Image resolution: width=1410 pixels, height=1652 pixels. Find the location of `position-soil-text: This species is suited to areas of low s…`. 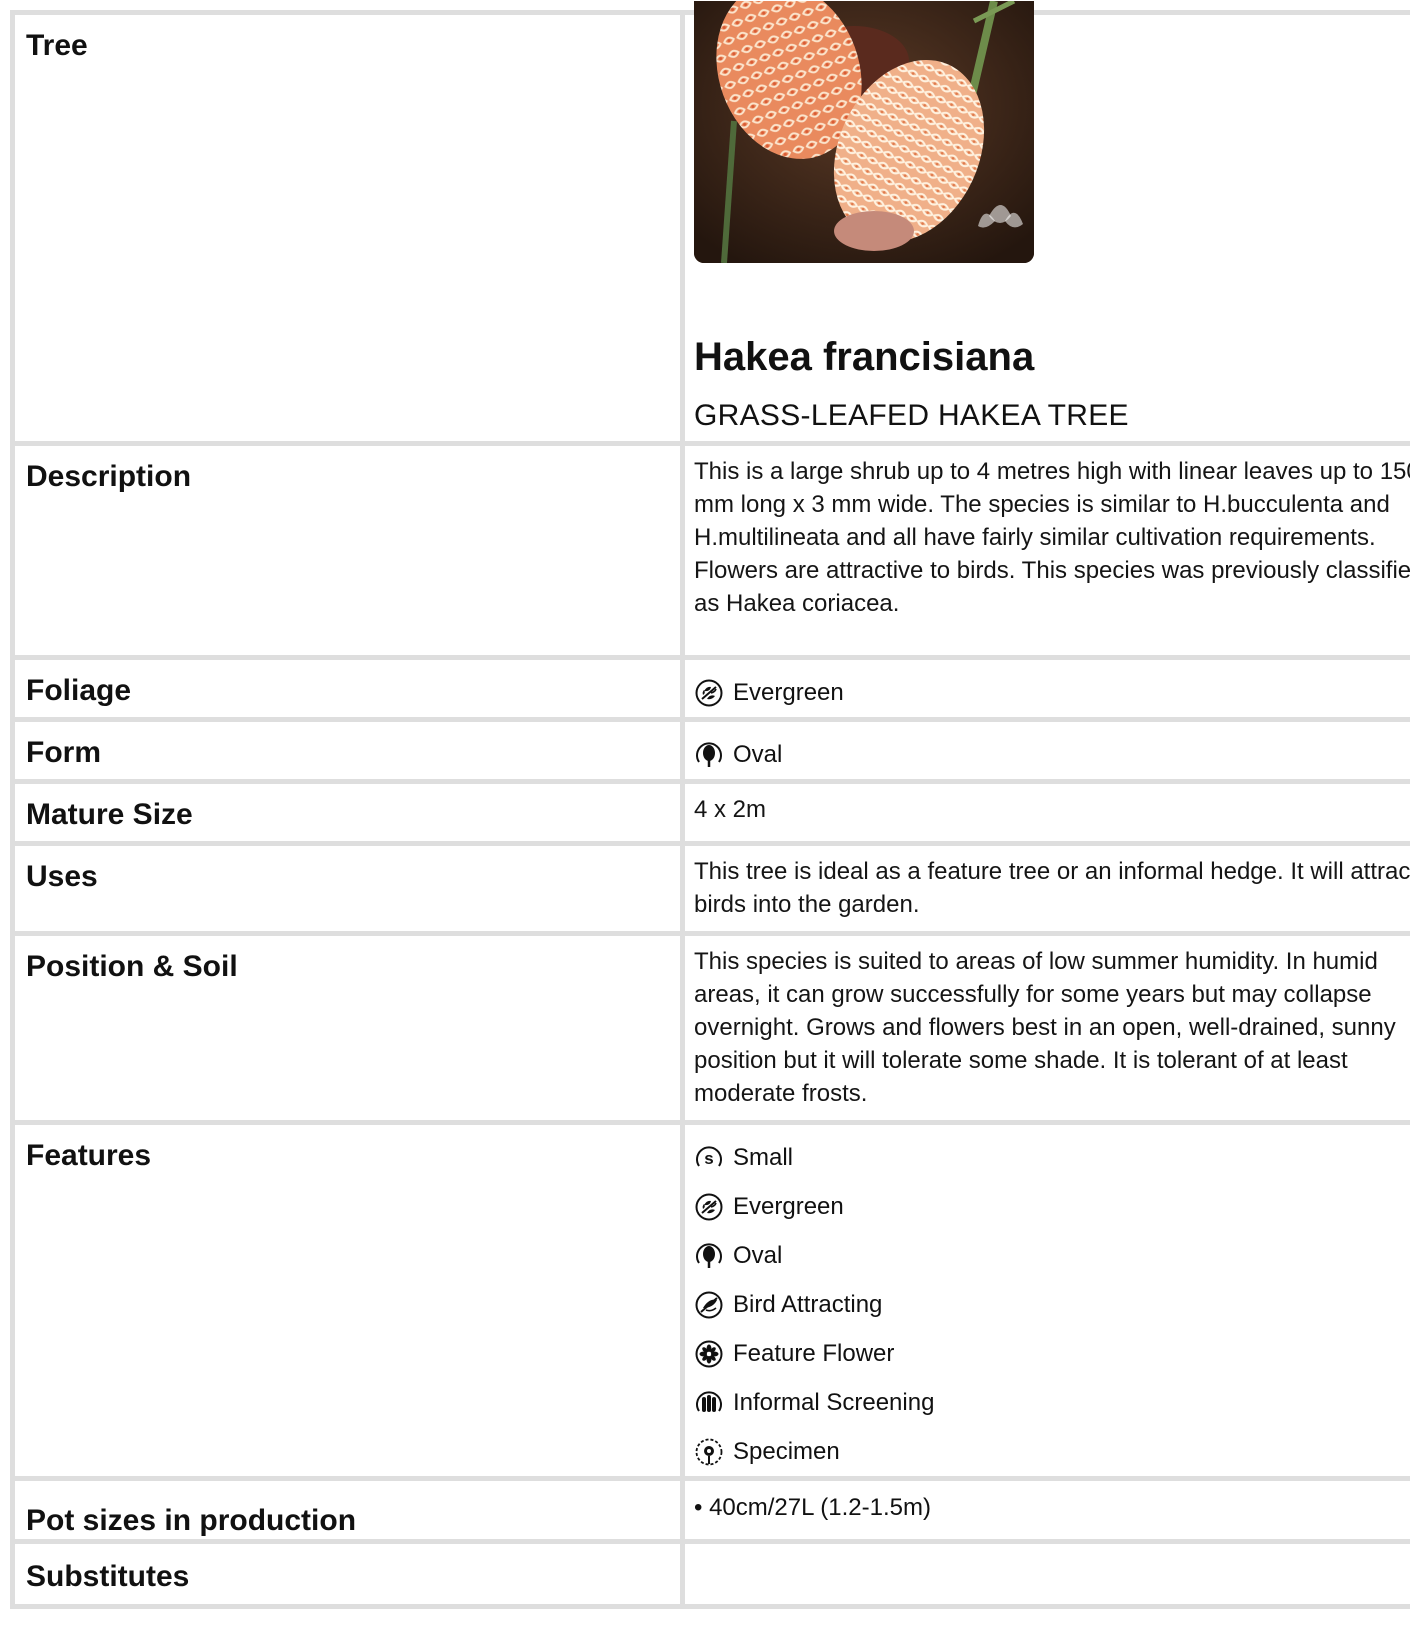

position-soil-text: This species is suited to areas of low s… is located at coordinates (1045, 1027).